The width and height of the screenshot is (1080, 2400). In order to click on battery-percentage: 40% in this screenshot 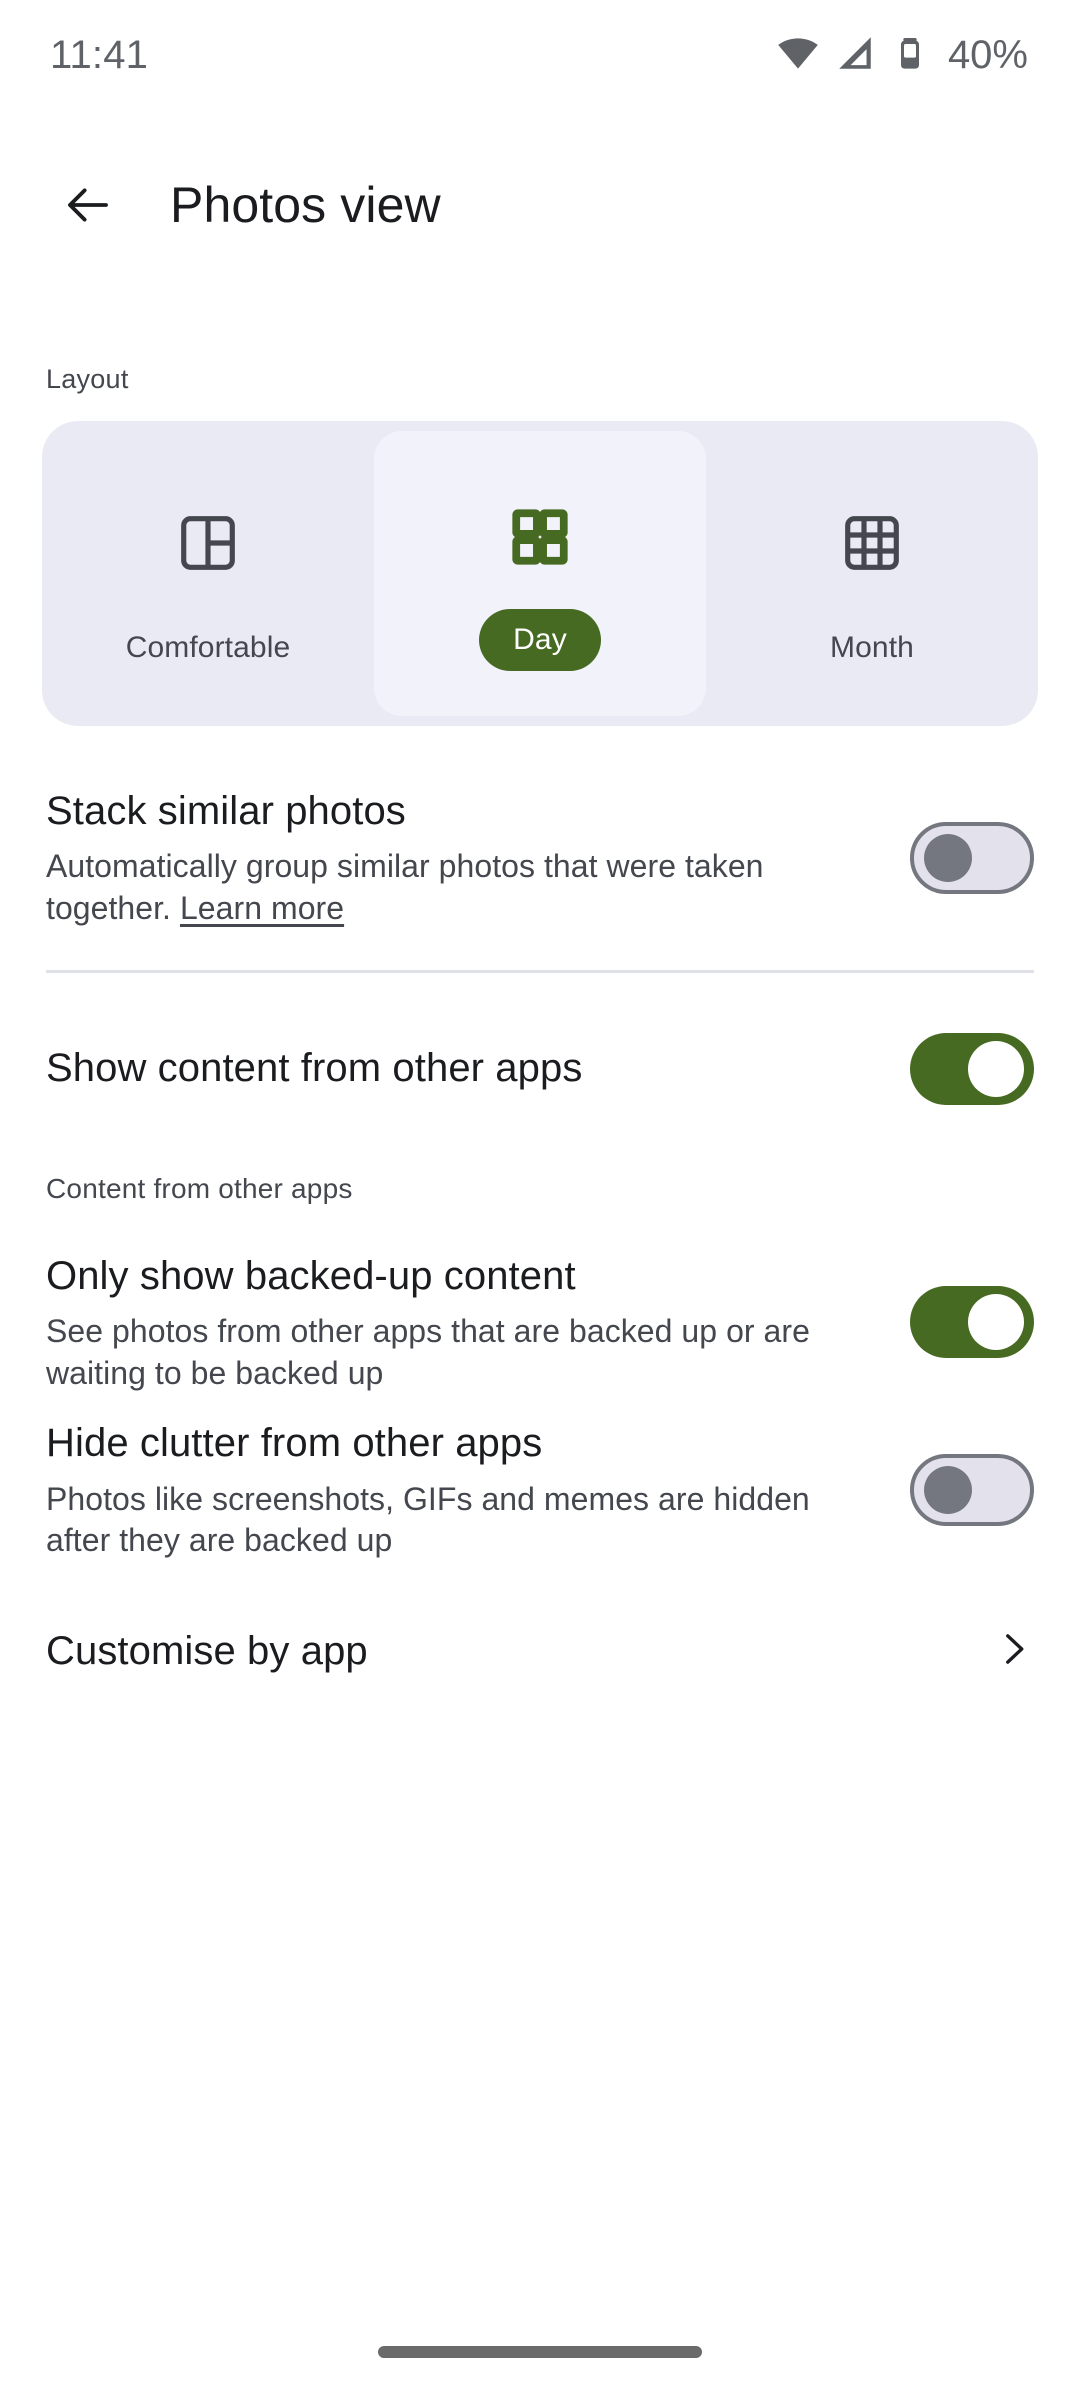, I will do `click(987, 54)`.